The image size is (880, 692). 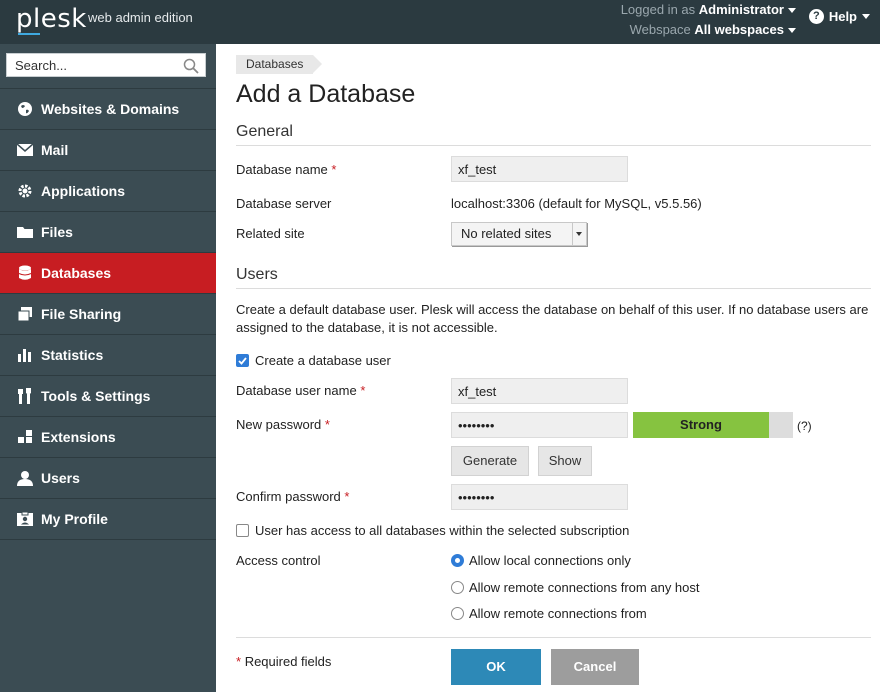 What do you see at coordinates (92, 65) in the screenshot?
I see `search-input` at bounding box center [92, 65].